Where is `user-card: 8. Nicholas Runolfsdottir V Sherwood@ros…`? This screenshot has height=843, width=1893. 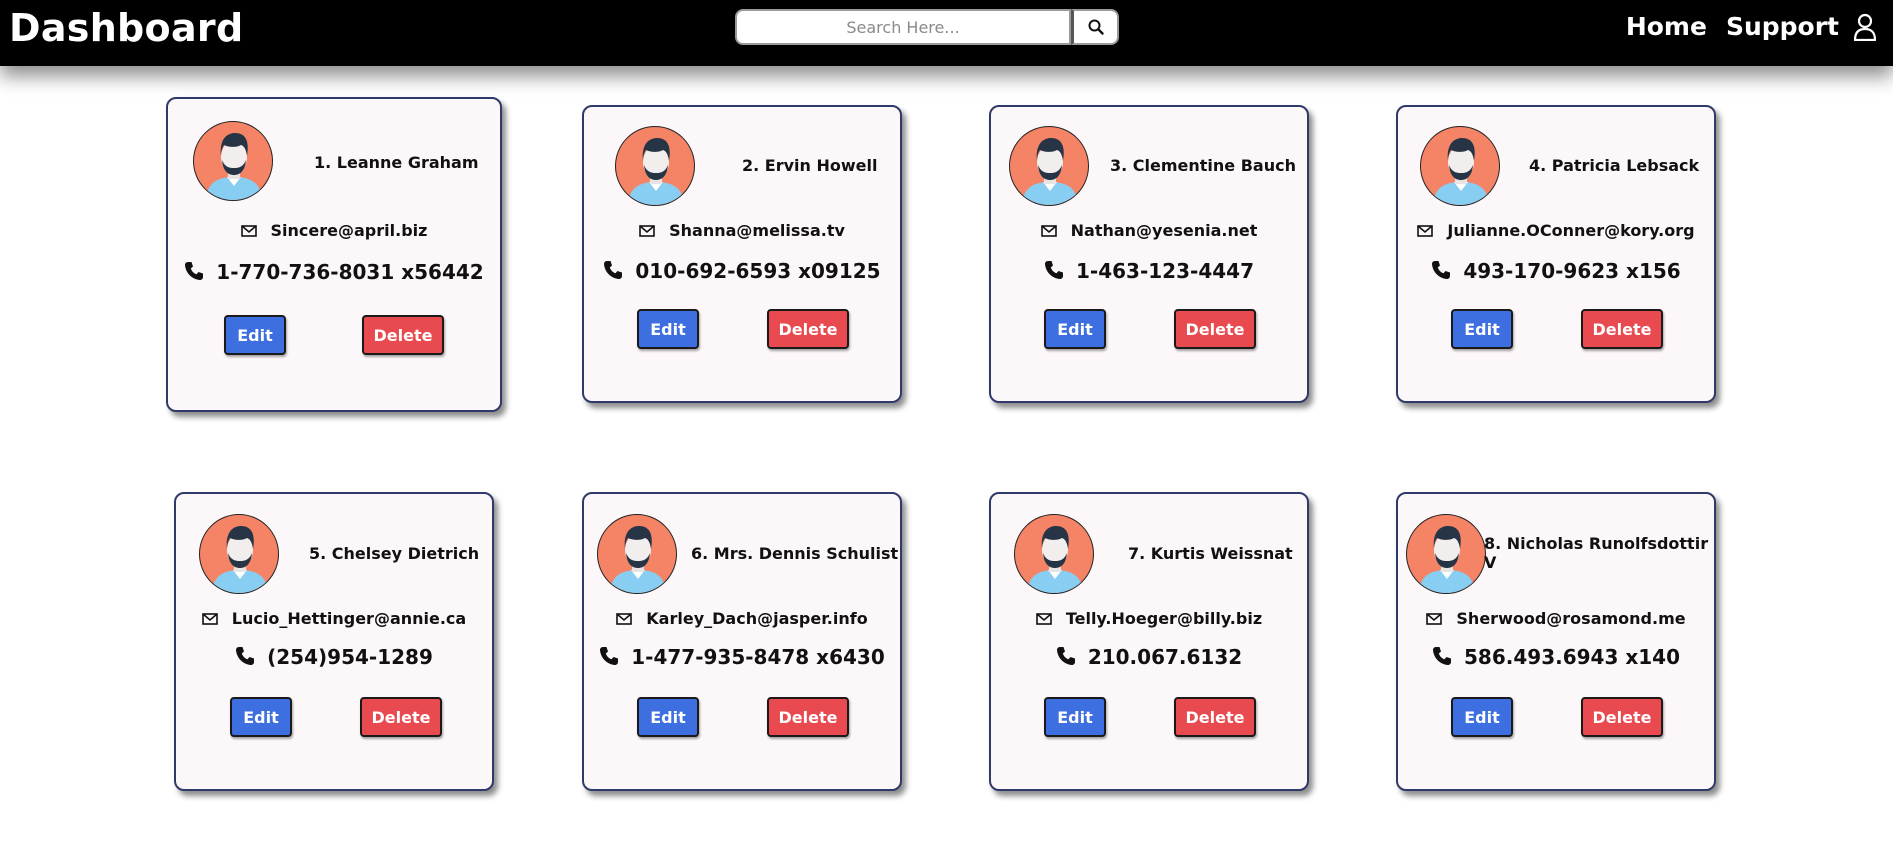 user-card: 8. Nicholas Runolfsdottir V Sherwood@ros… is located at coordinates (1556, 641).